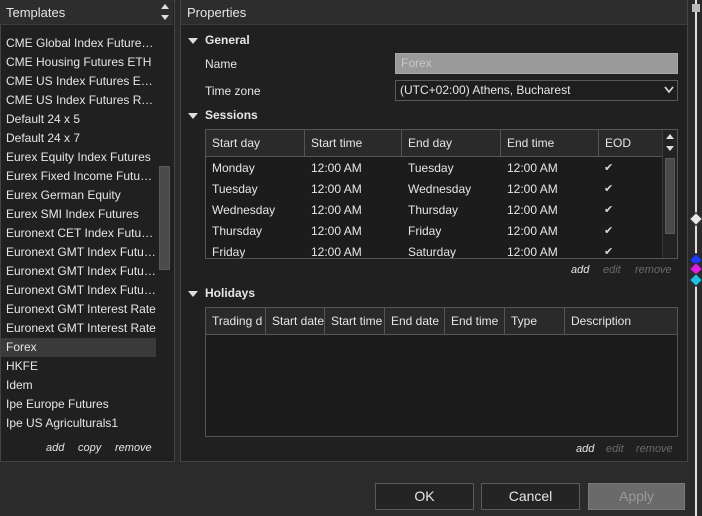 The image size is (702, 516). What do you see at coordinates (535, 321) in the screenshot?
I see `column-header-type: Type` at bounding box center [535, 321].